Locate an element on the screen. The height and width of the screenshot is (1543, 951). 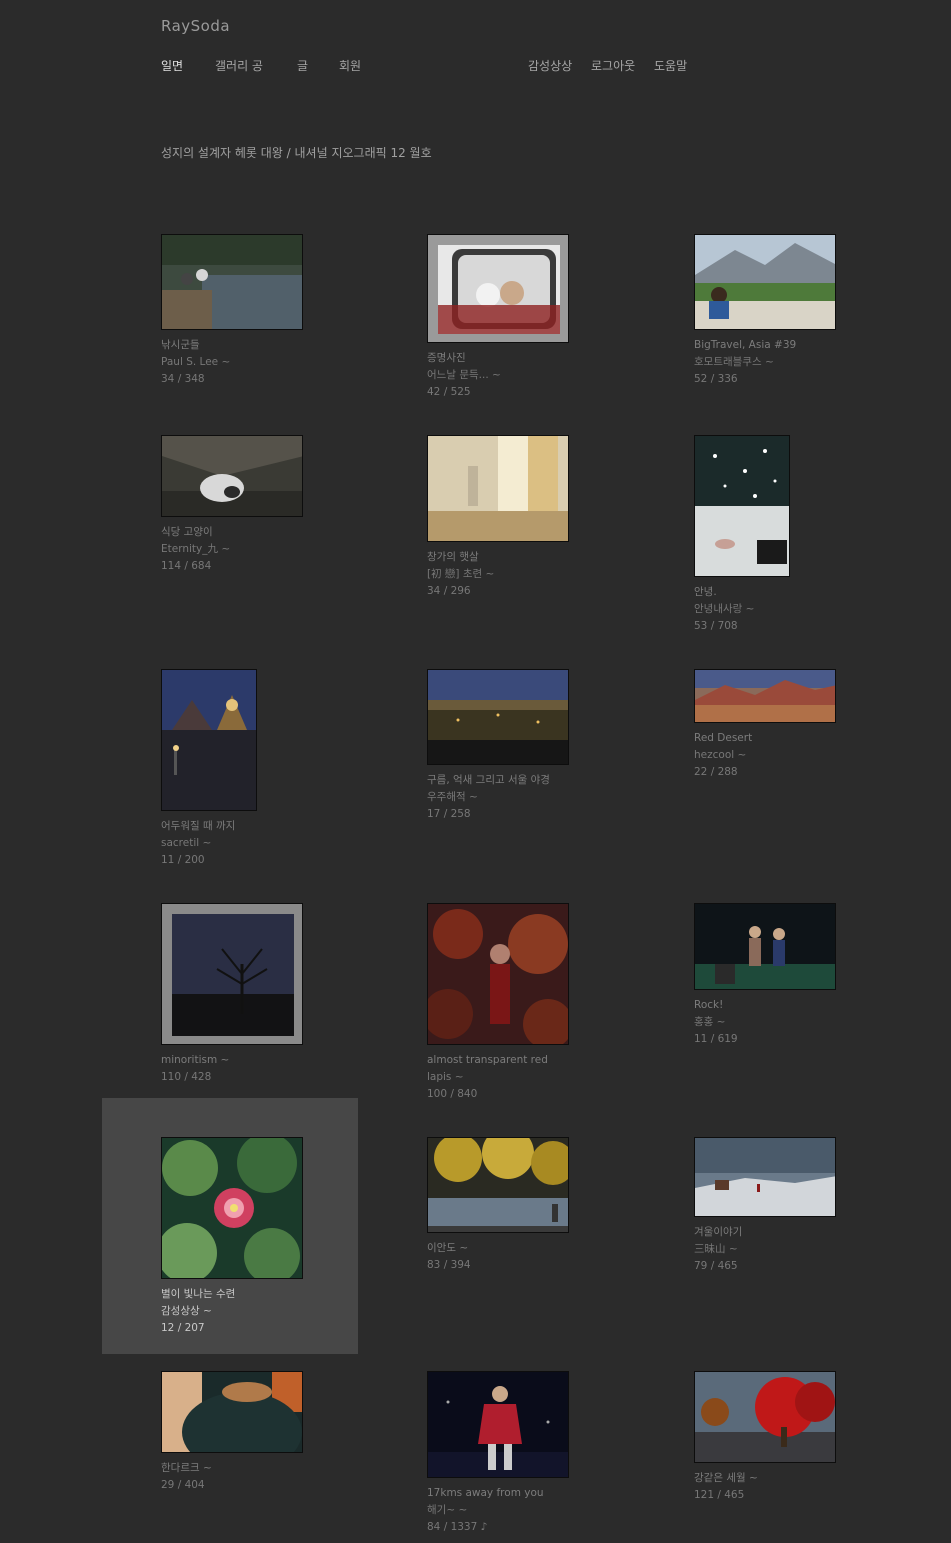
photo-title: 식당 고양이 is located at coordinates (271, 532).